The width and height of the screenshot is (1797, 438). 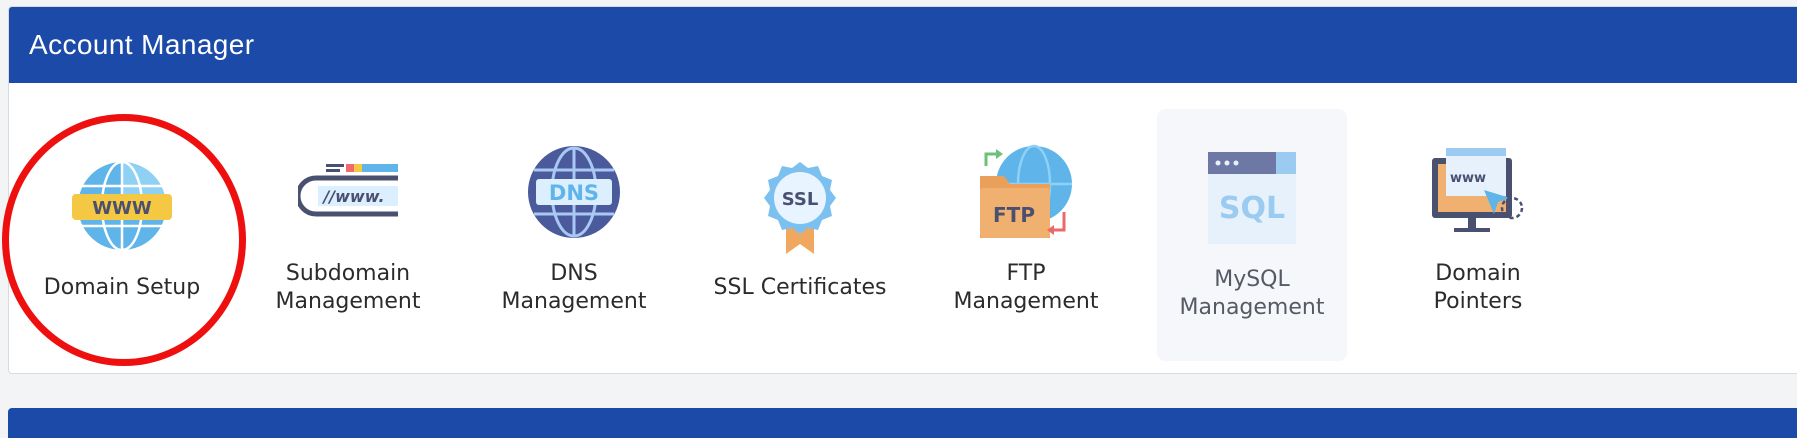 What do you see at coordinates (800, 199) in the screenshot?
I see `ssl-icon-text: SSL` at bounding box center [800, 199].